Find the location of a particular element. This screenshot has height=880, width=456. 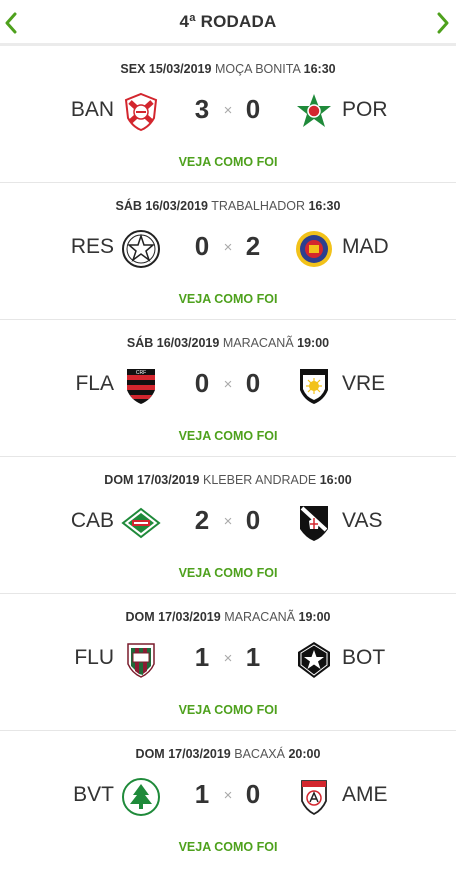

volta-redonda-crest-icon is located at coordinates (314, 386).